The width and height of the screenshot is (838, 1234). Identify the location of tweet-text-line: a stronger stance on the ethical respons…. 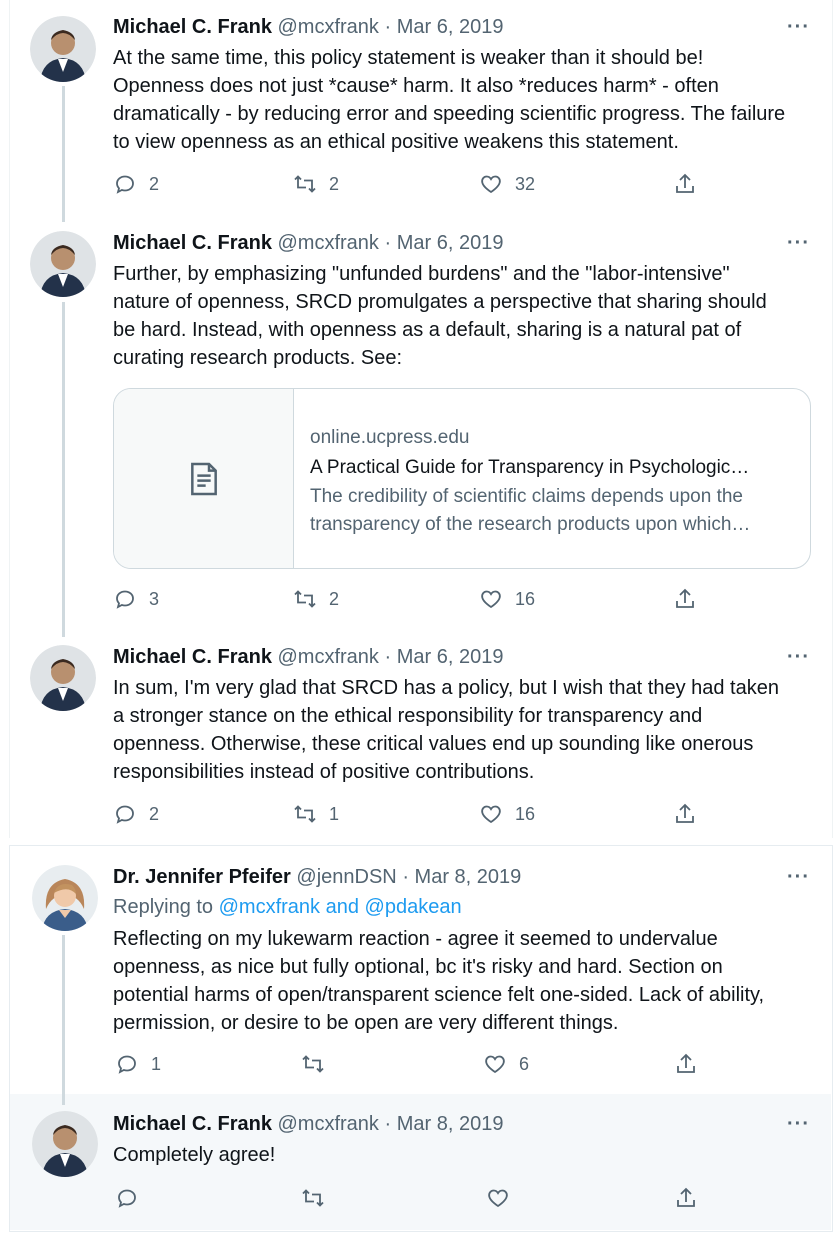
(408, 716).